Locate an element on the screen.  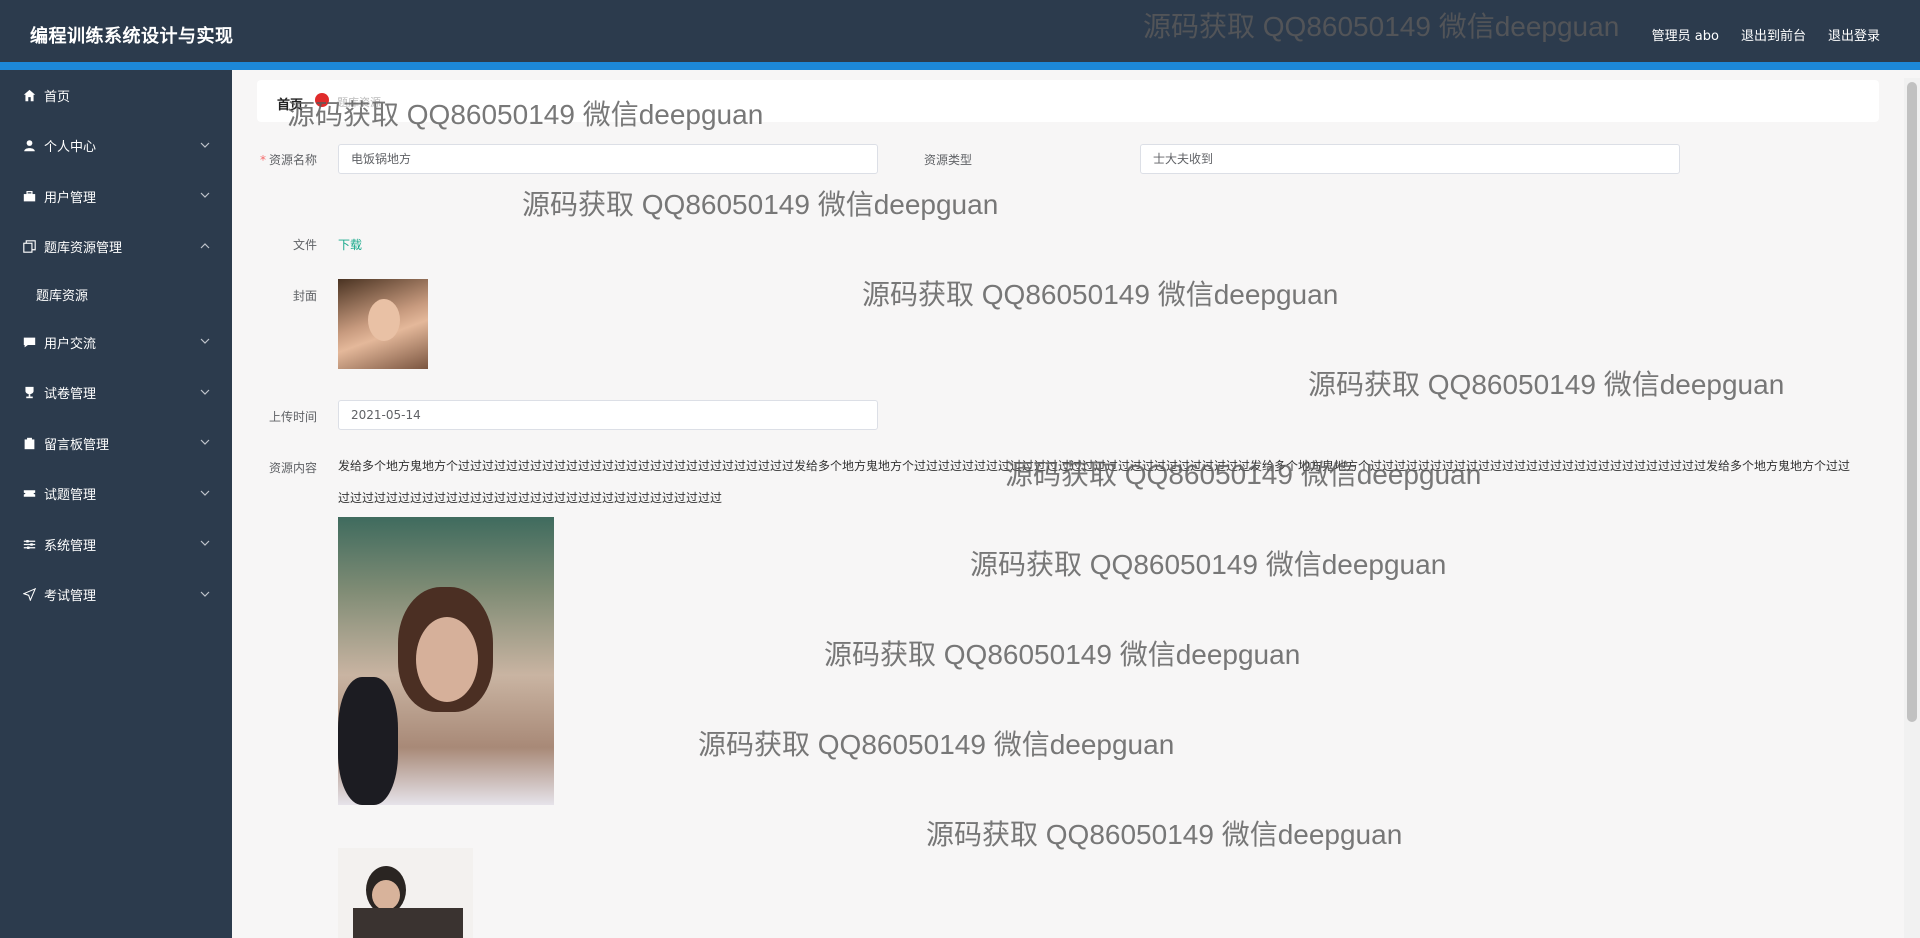
cover-image is located at coordinates (383, 324).